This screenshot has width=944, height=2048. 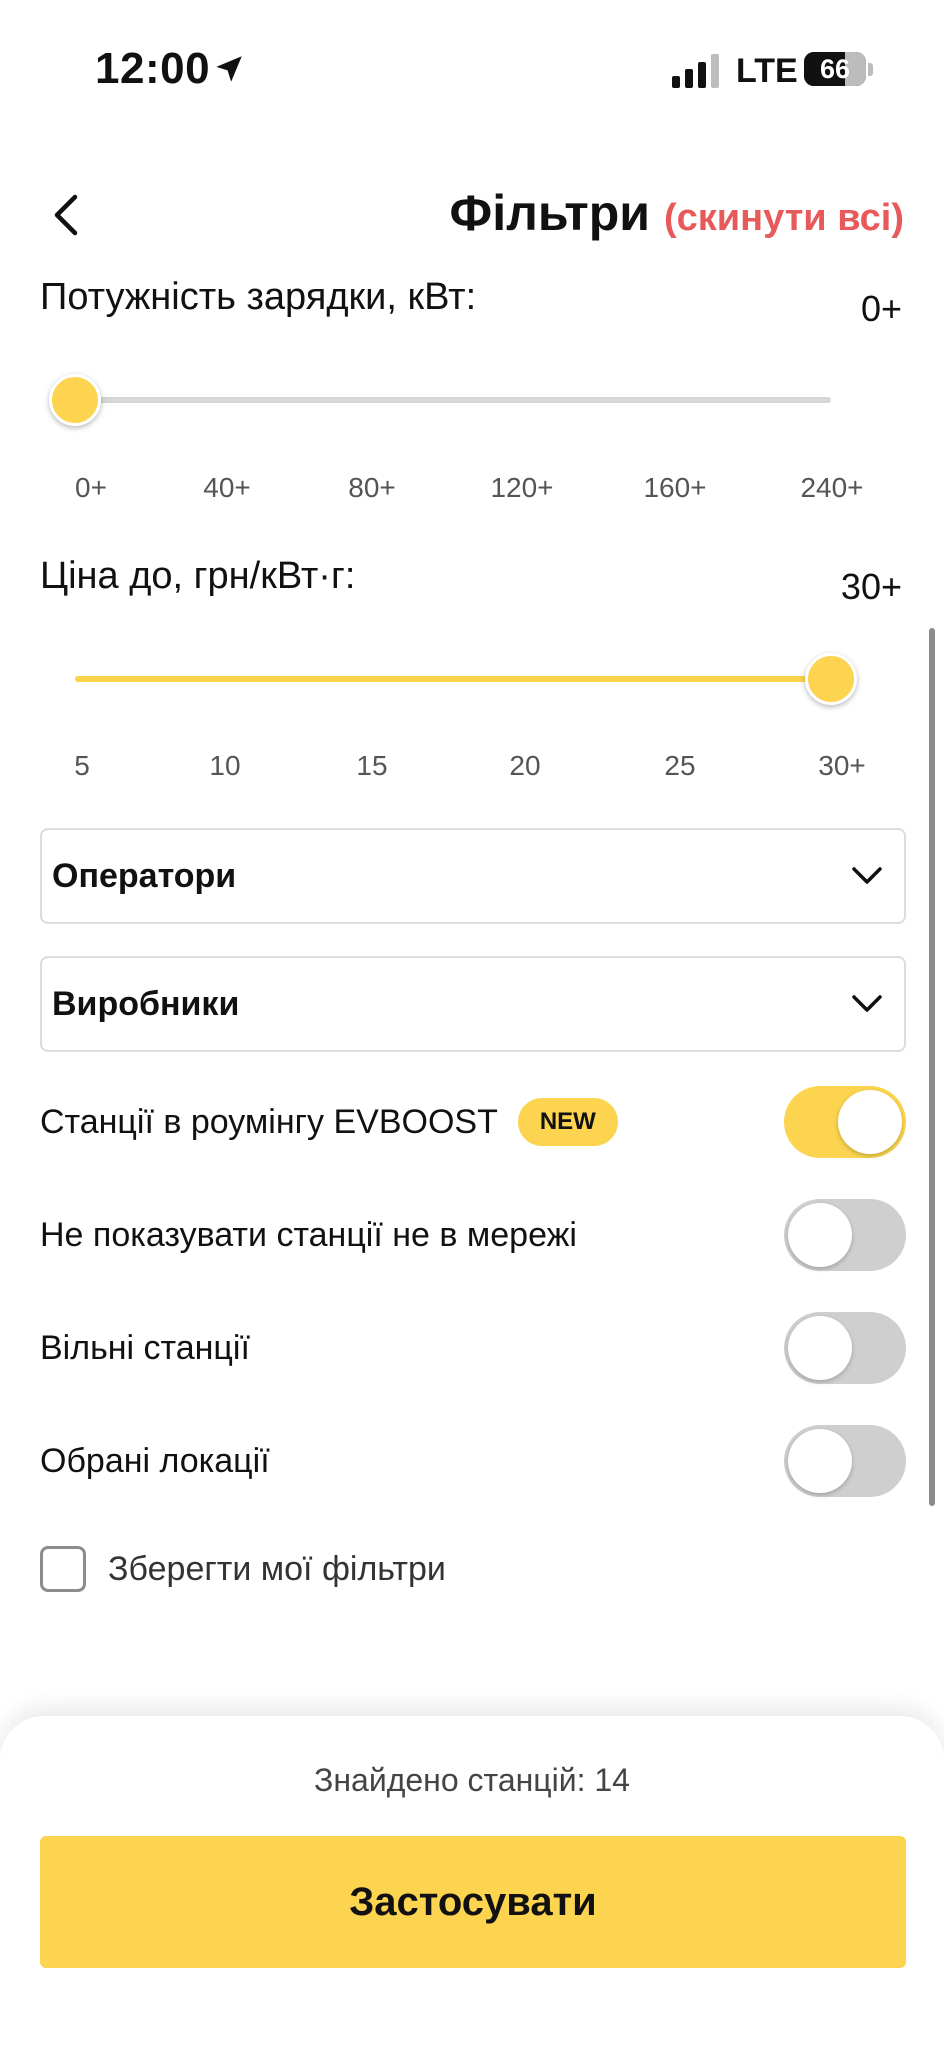 I want to click on power-slider-track, so click(x=453, y=400).